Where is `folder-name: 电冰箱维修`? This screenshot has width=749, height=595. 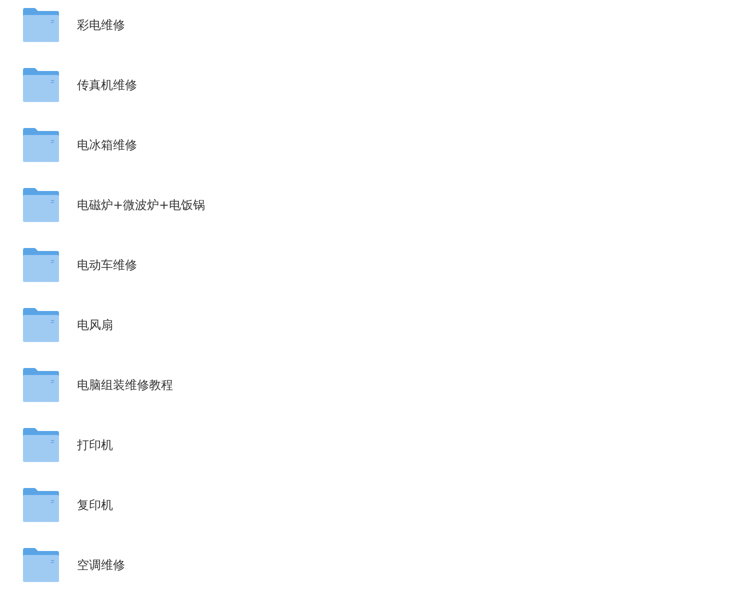
folder-name: 电冰箱维修 is located at coordinates (107, 145).